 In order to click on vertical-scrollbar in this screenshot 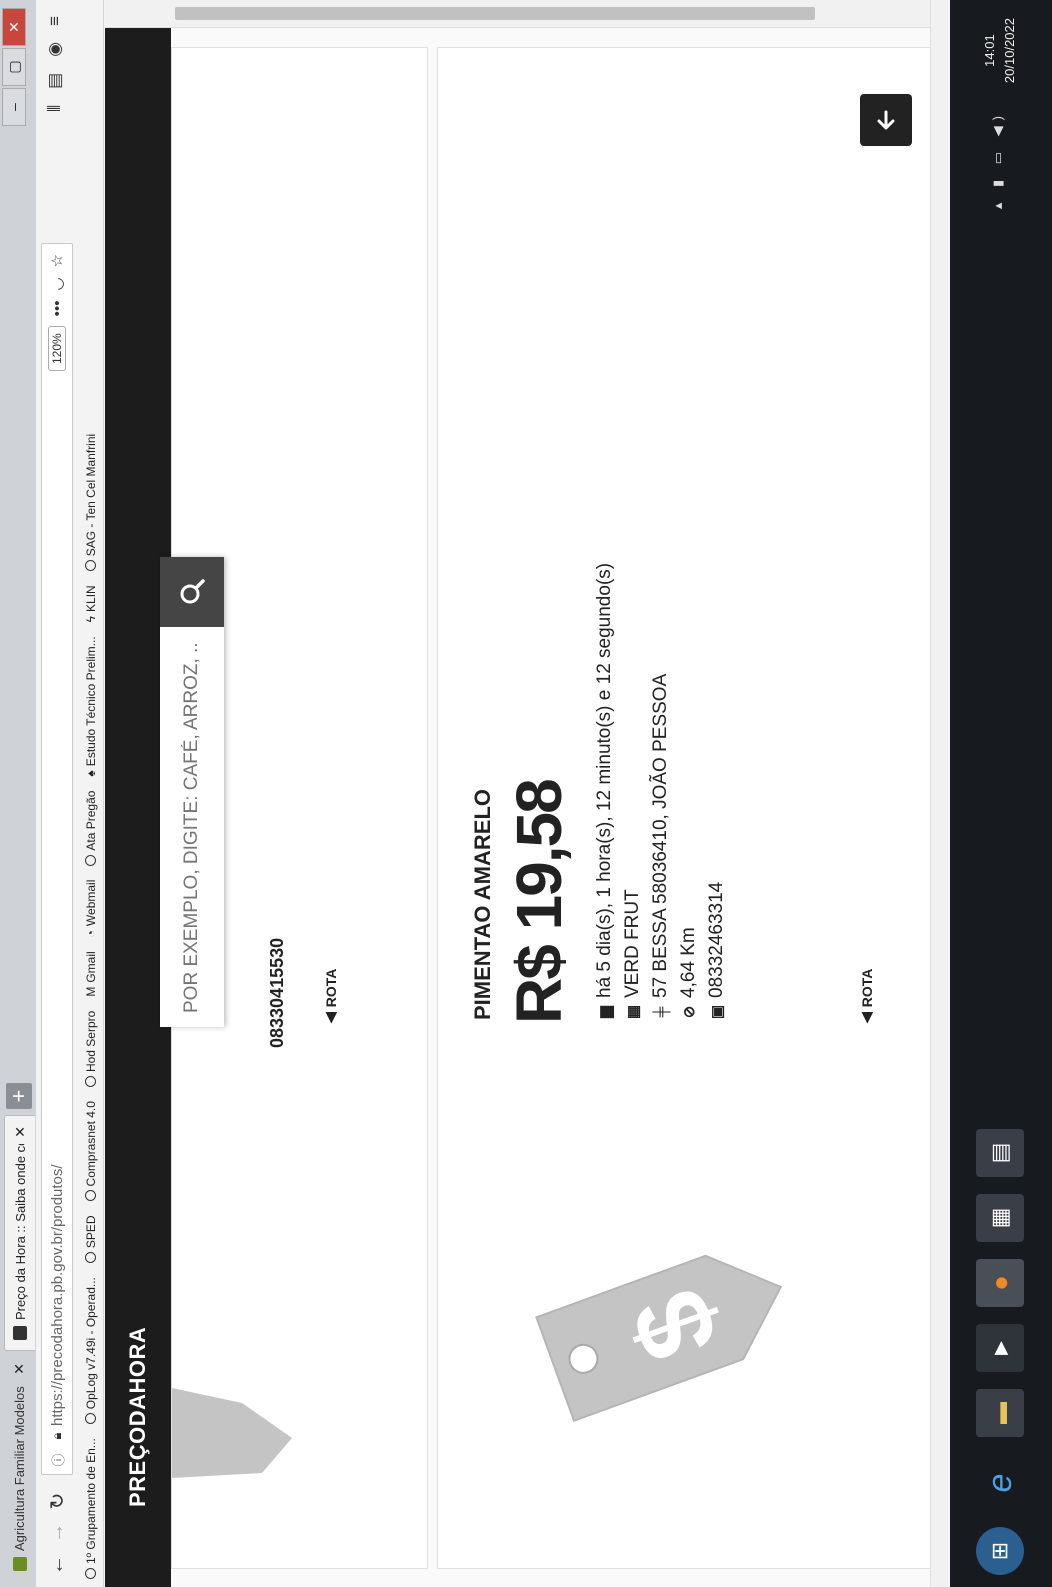, I will do `click(526, 14)`.